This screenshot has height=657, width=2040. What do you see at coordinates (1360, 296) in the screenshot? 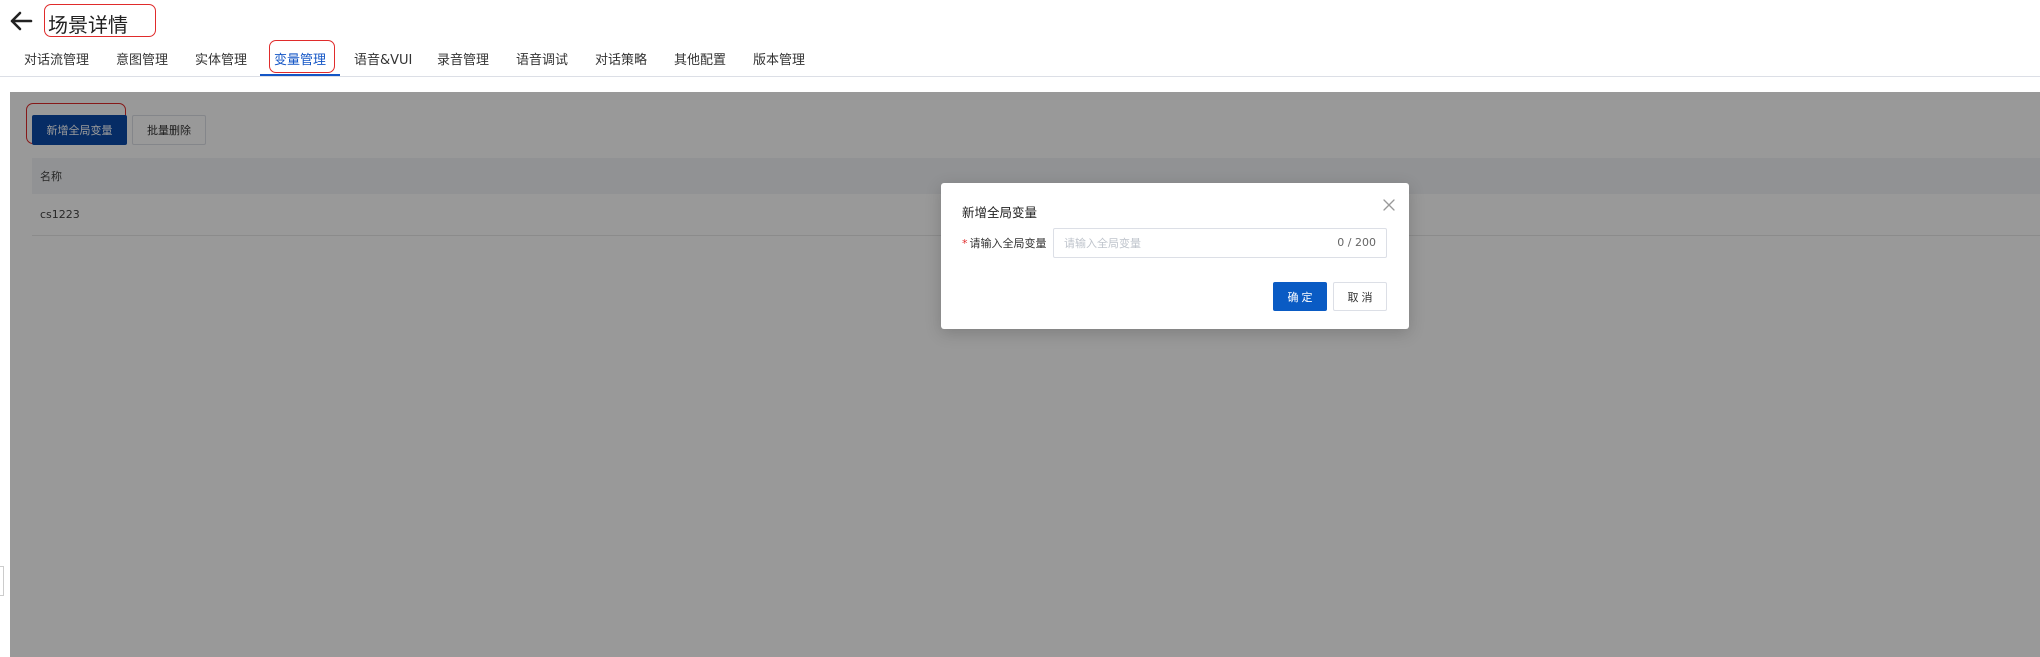
I see `cancel-button: 取消` at bounding box center [1360, 296].